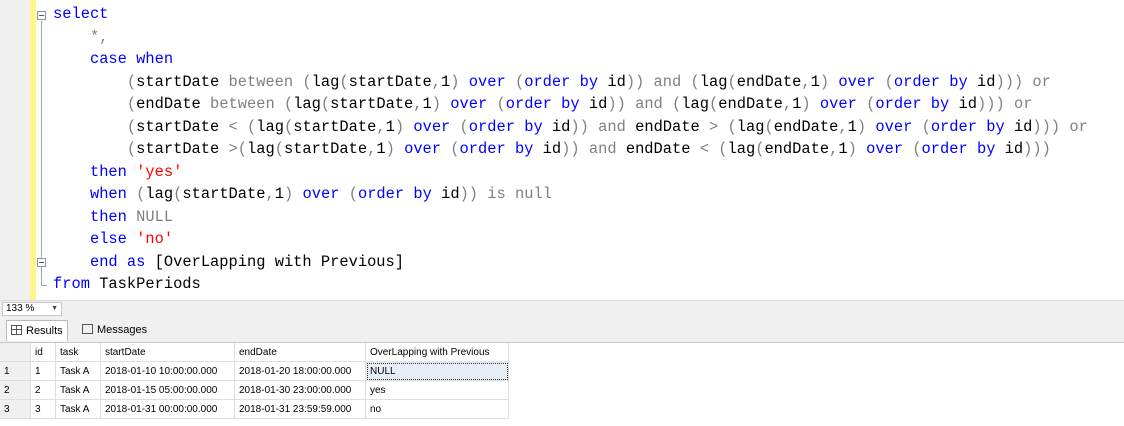  I want to click on code-line: select, so click(570, 14).